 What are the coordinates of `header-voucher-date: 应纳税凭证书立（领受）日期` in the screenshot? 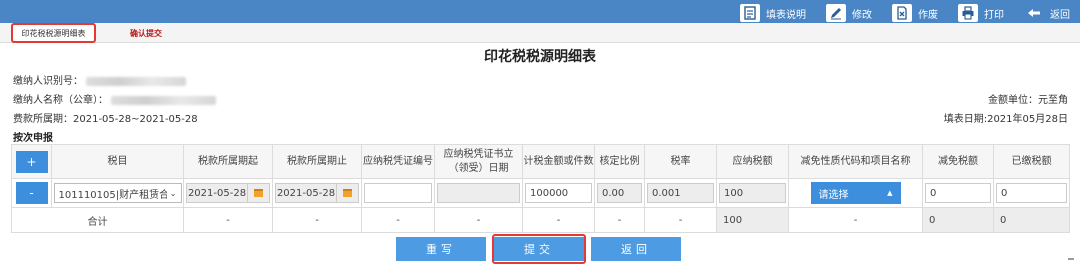 It's located at (478, 161).